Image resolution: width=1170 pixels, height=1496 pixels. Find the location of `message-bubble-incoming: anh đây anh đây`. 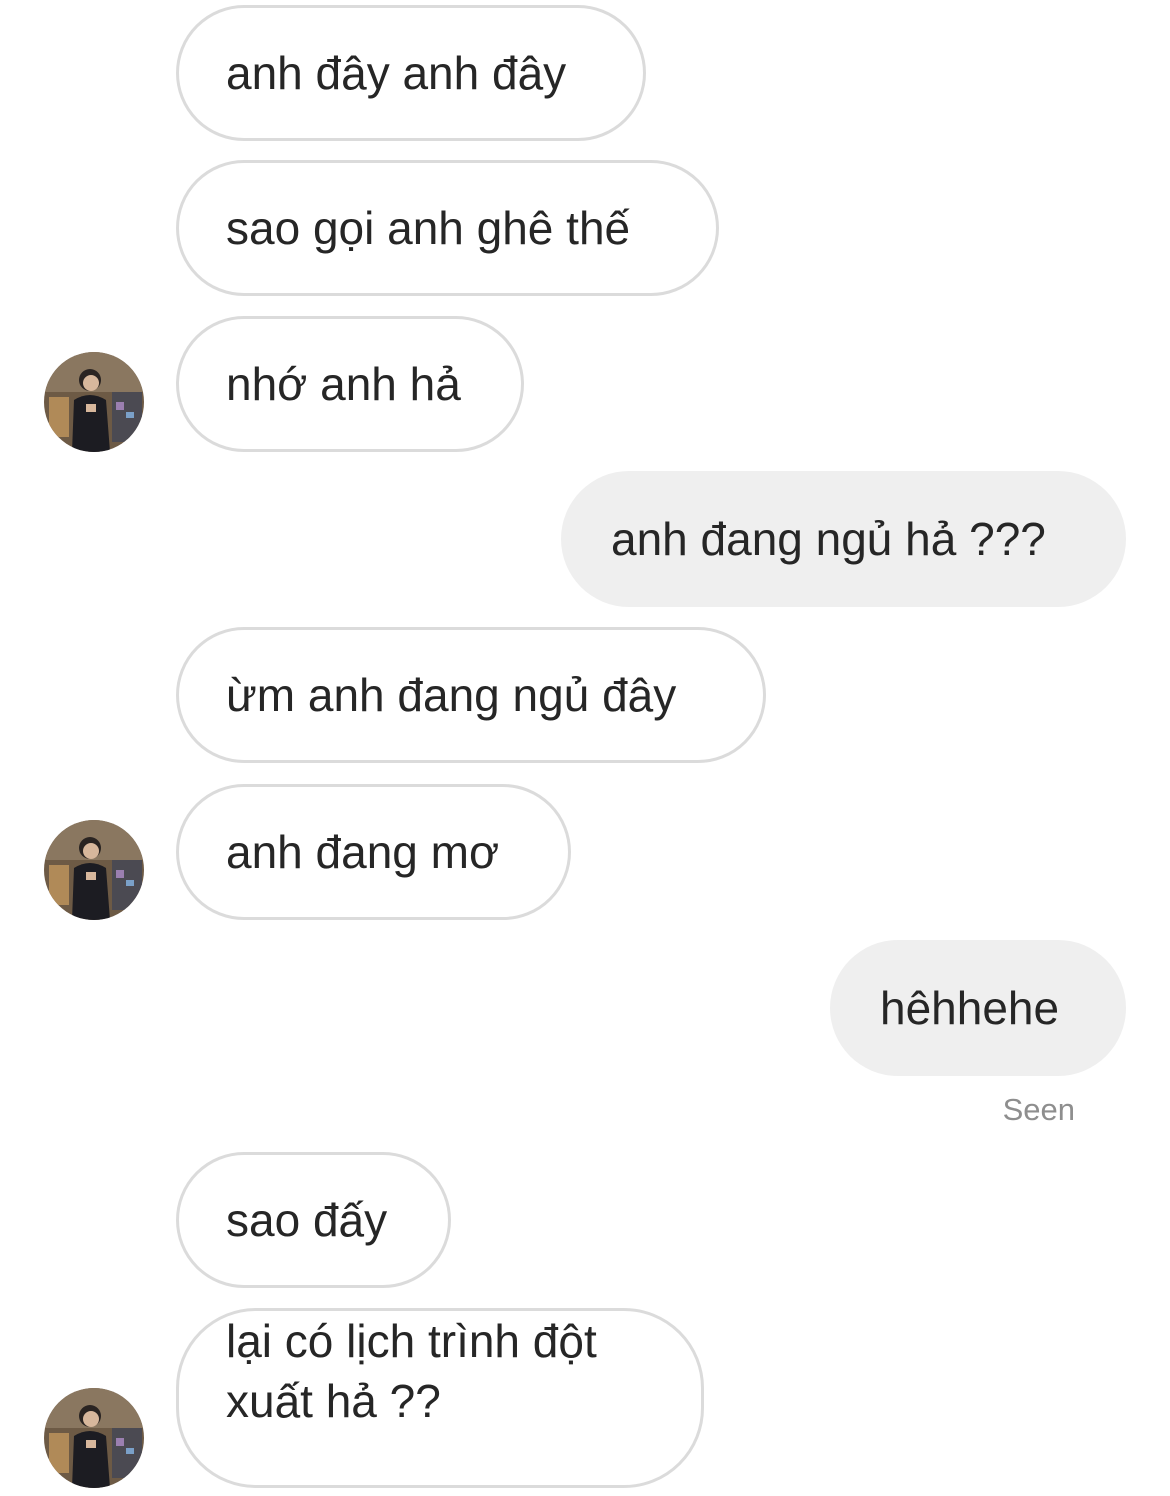

message-bubble-incoming: anh đây anh đây is located at coordinates (411, 73).